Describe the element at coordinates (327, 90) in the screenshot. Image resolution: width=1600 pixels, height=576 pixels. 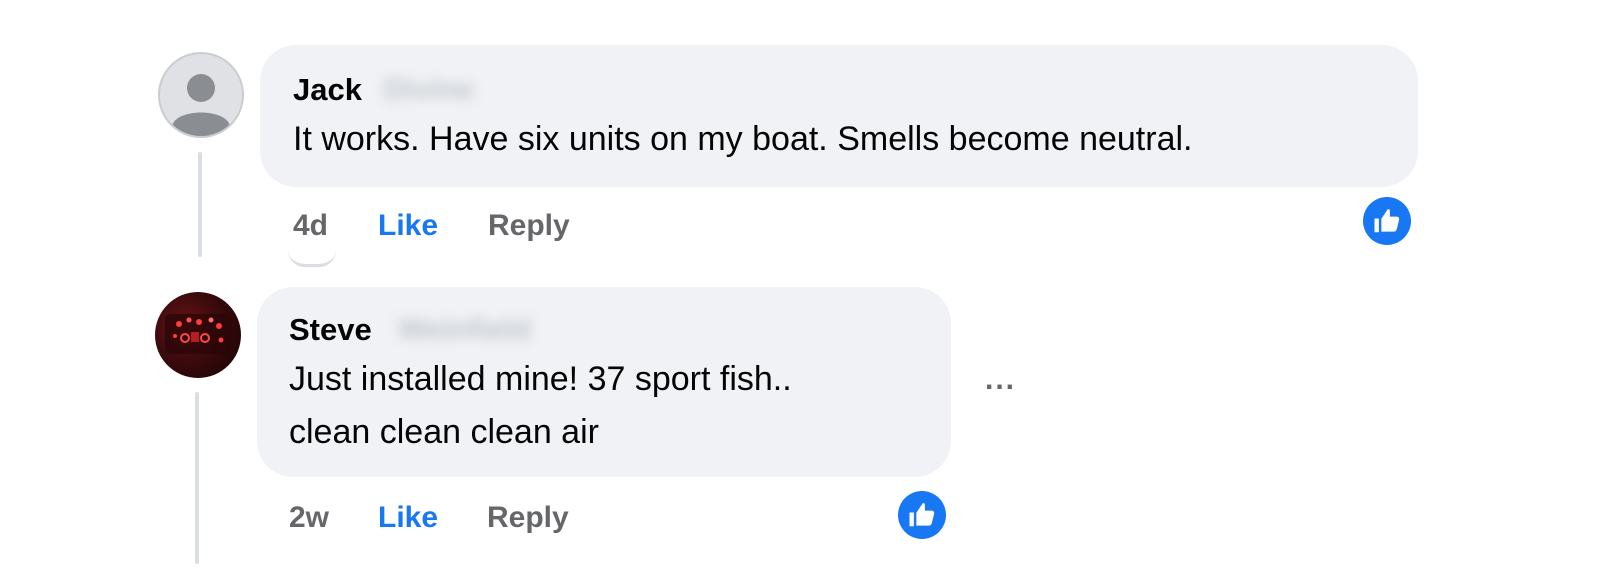
I see `comment-author: Jack` at that location.